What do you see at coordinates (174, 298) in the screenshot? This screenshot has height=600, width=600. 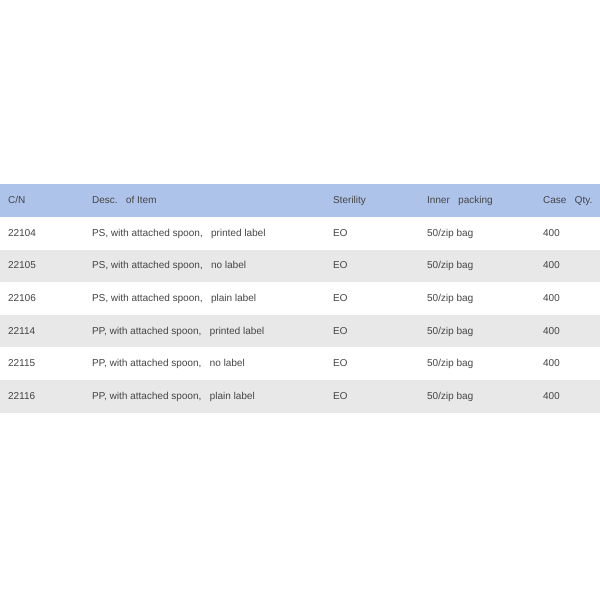 I see `table-cell: PS, with attached spoon, plain label` at bounding box center [174, 298].